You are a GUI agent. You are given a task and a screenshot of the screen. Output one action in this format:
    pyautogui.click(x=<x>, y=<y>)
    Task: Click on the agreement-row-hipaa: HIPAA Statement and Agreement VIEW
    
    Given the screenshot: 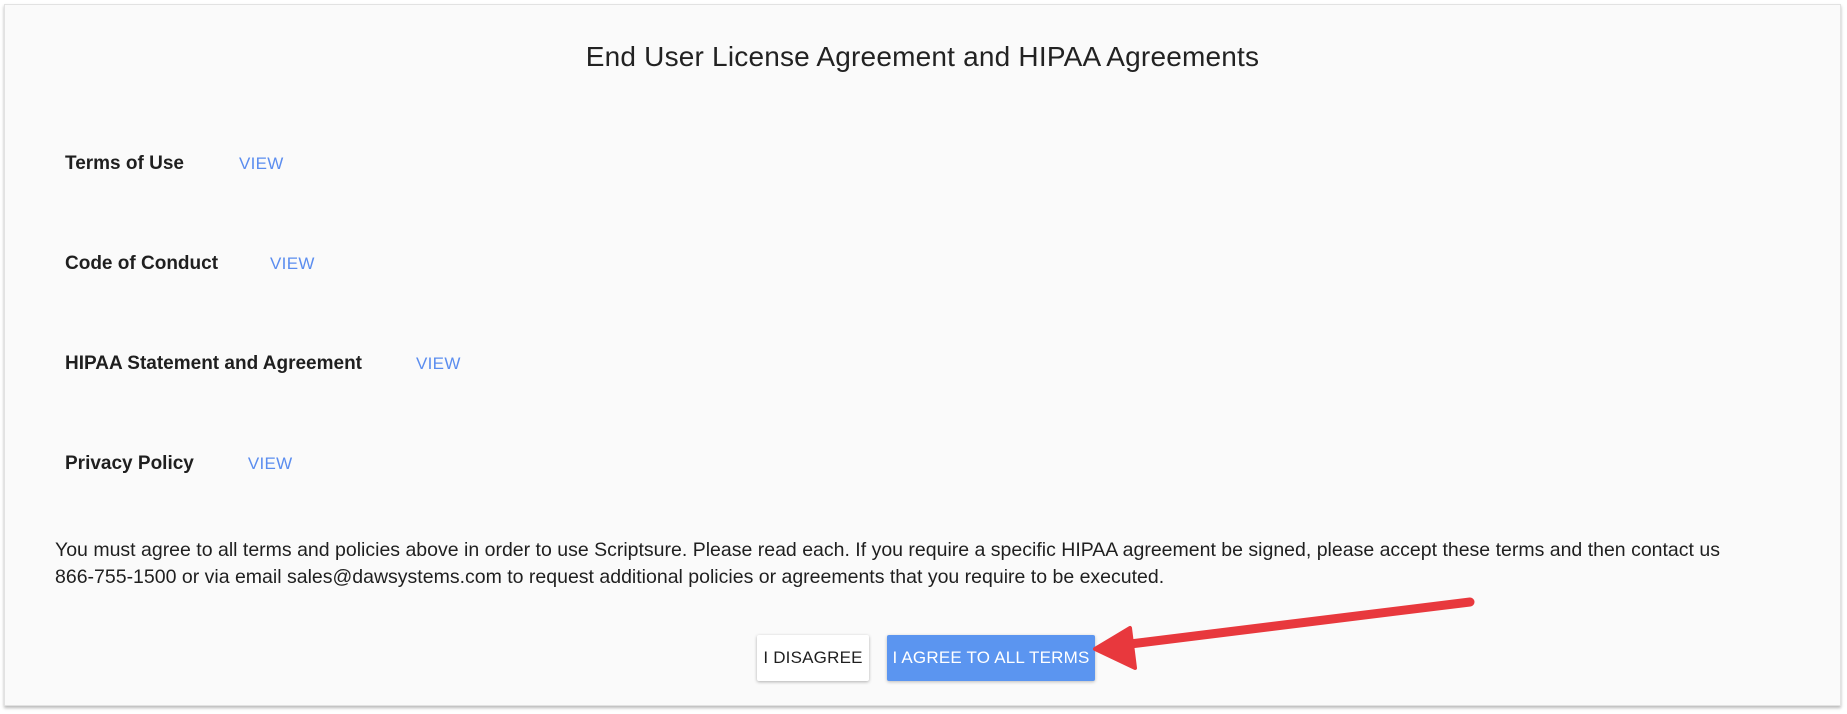 What is the action you would take?
    pyautogui.click(x=263, y=364)
    